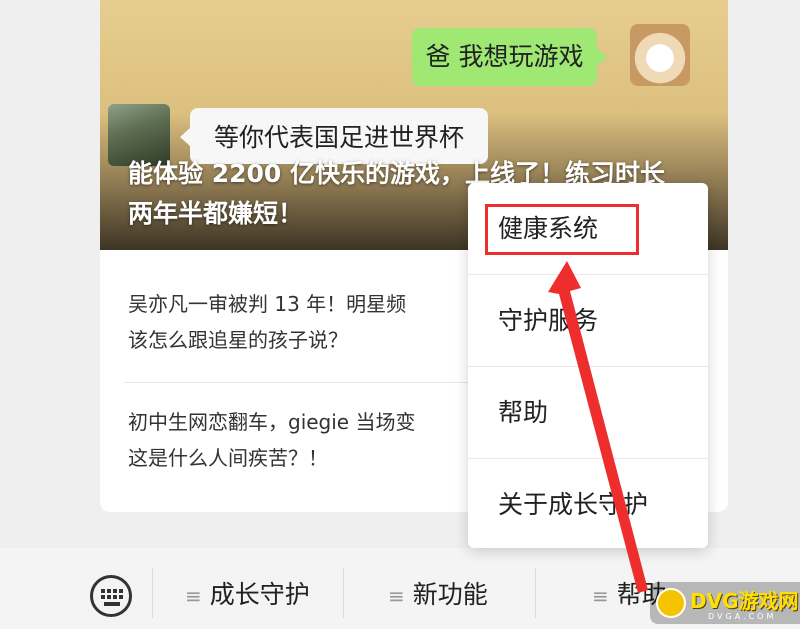 The image size is (800, 629). Describe the element at coordinates (742, 616) in the screenshot. I see `watermark-domain: DVGA.COM` at that location.